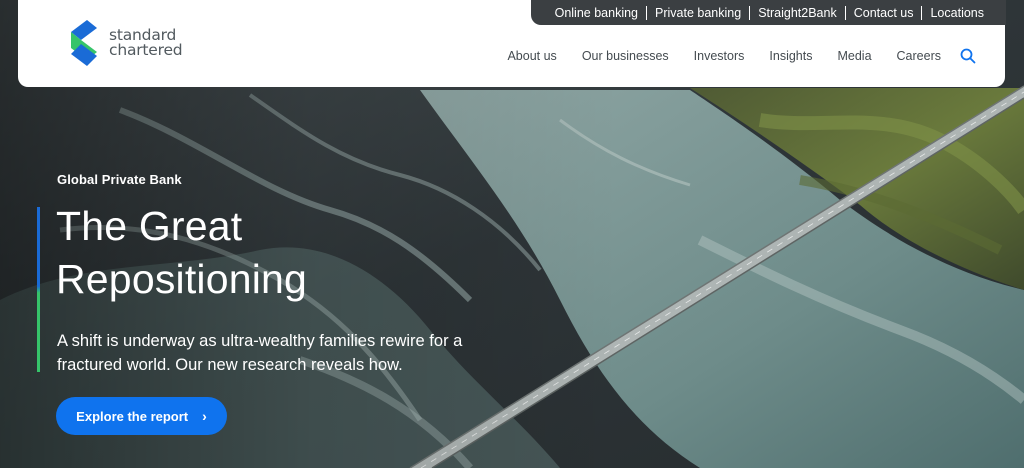 This screenshot has width=1024, height=468. I want to click on nav-our-businesses: Our businesses, so click(625, 56).